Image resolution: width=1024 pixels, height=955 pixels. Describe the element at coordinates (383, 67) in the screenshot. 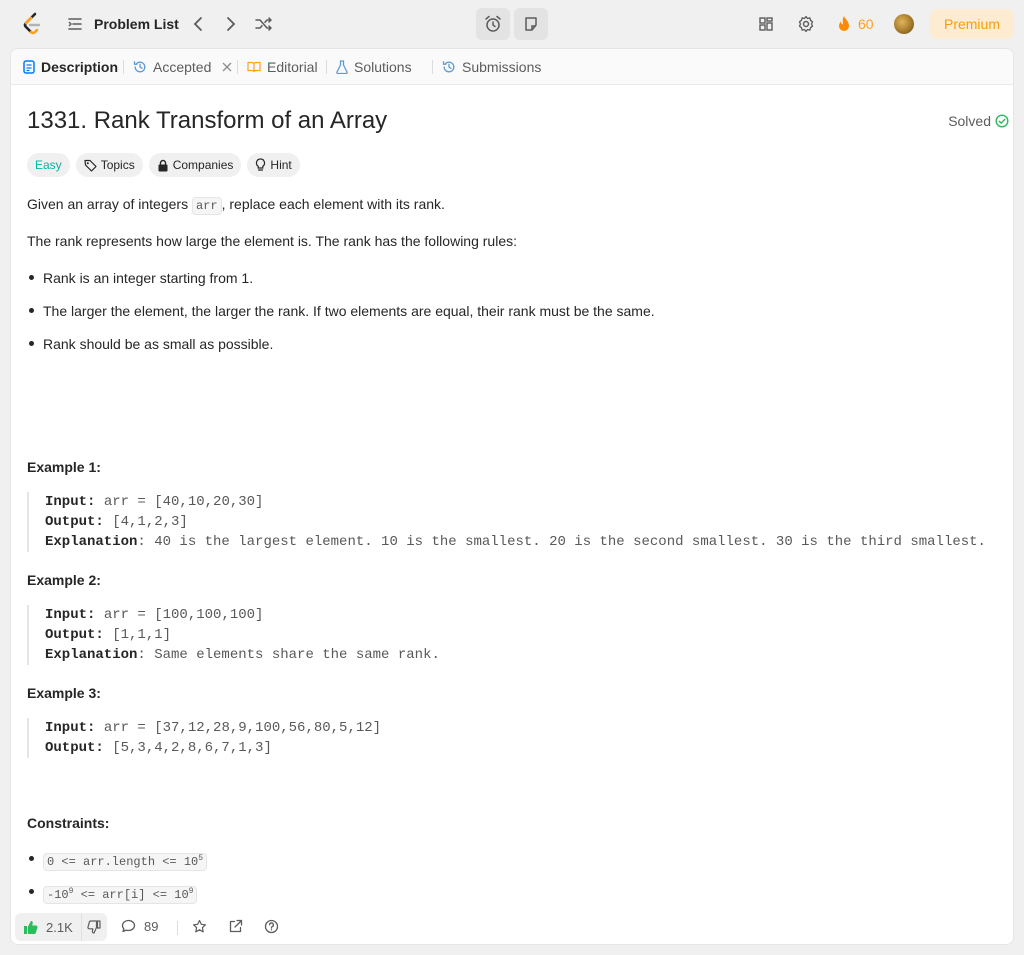

I see `tab-solutions-label: Solutions` at that location.